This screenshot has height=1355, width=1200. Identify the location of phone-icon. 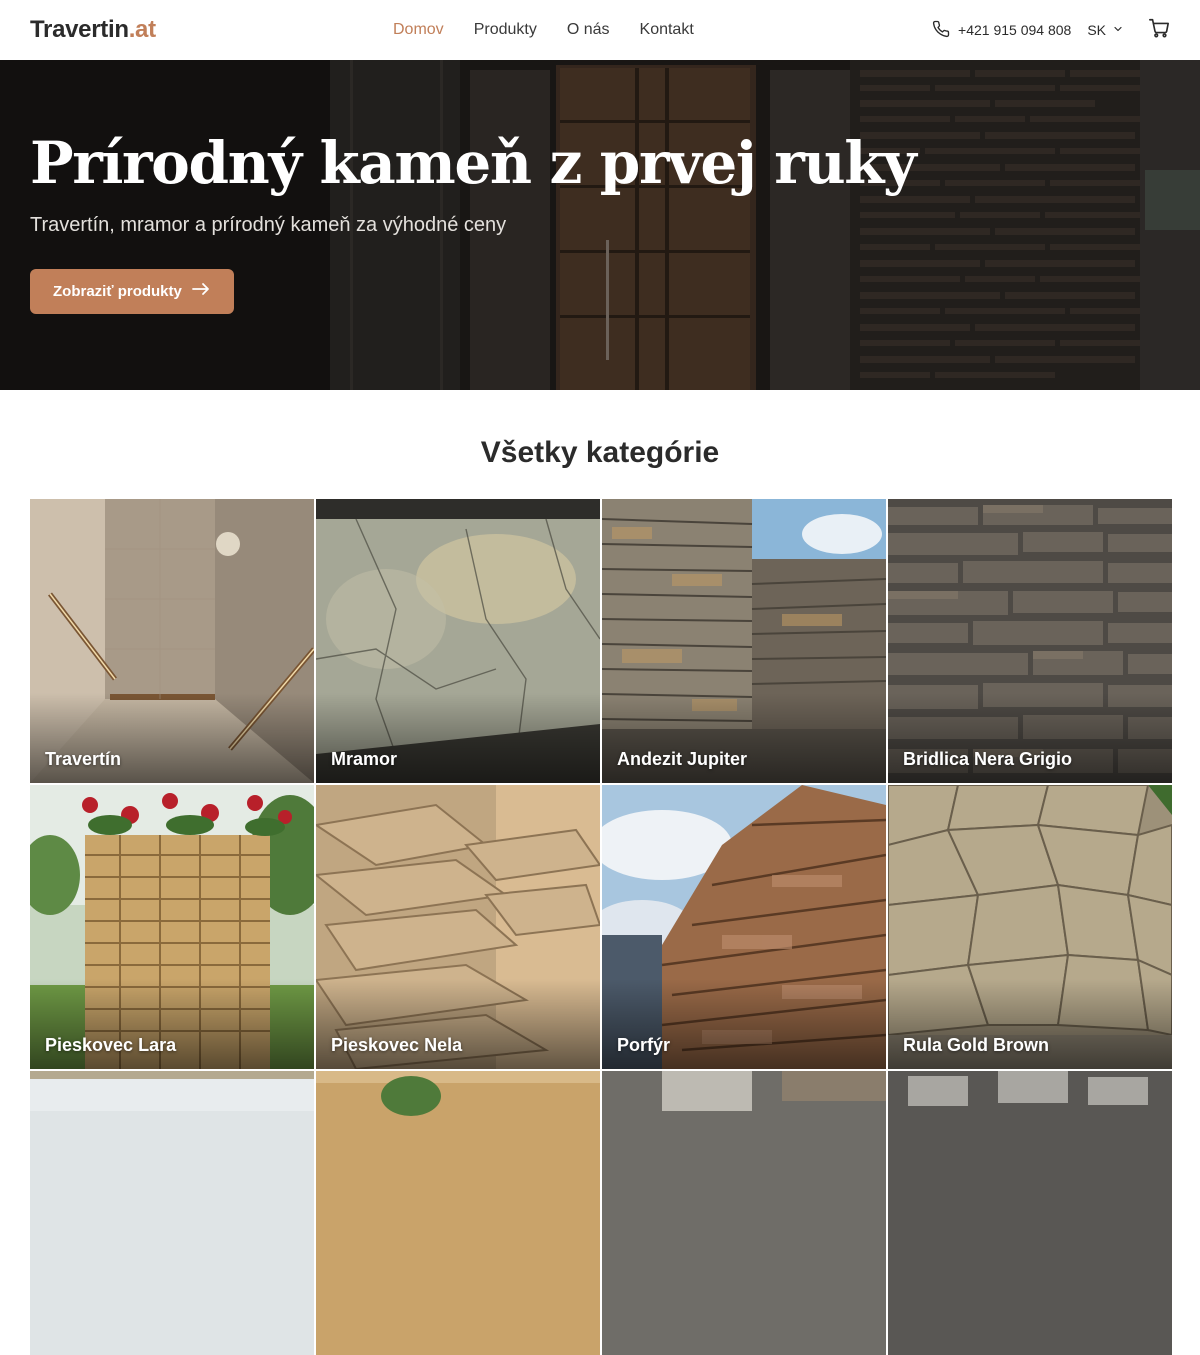
(941, 30).